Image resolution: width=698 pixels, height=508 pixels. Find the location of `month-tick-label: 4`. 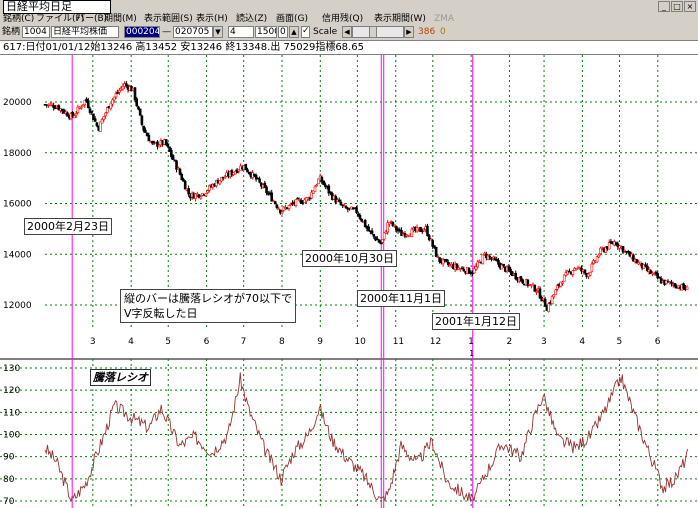

month-tick-label: 4 is located at coordinates (582, 342).